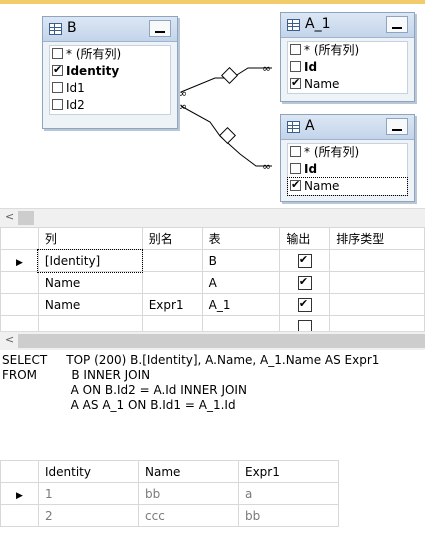 The height and width of the screenshot is (538, 425). What do you see at coordinates (19, 471) in the screenshot?
I see `results-corner` at bounding box center [19, 471].